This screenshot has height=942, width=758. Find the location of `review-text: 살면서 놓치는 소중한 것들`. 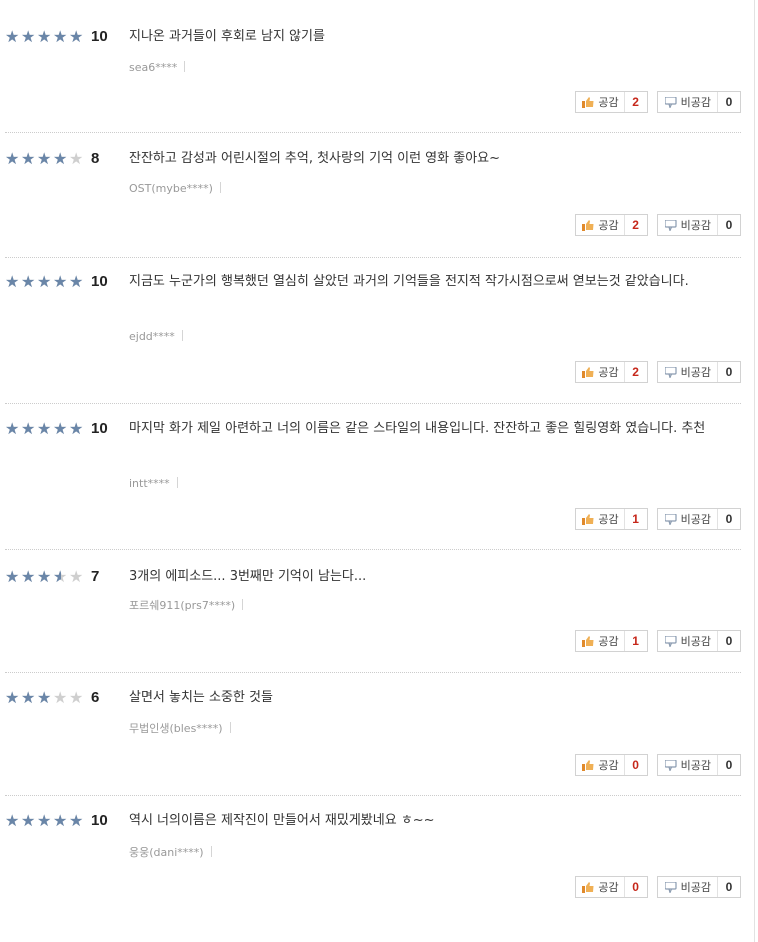

review-text: 살면서 놓치는 소중한 것들 is located at coordinates (201, 697).